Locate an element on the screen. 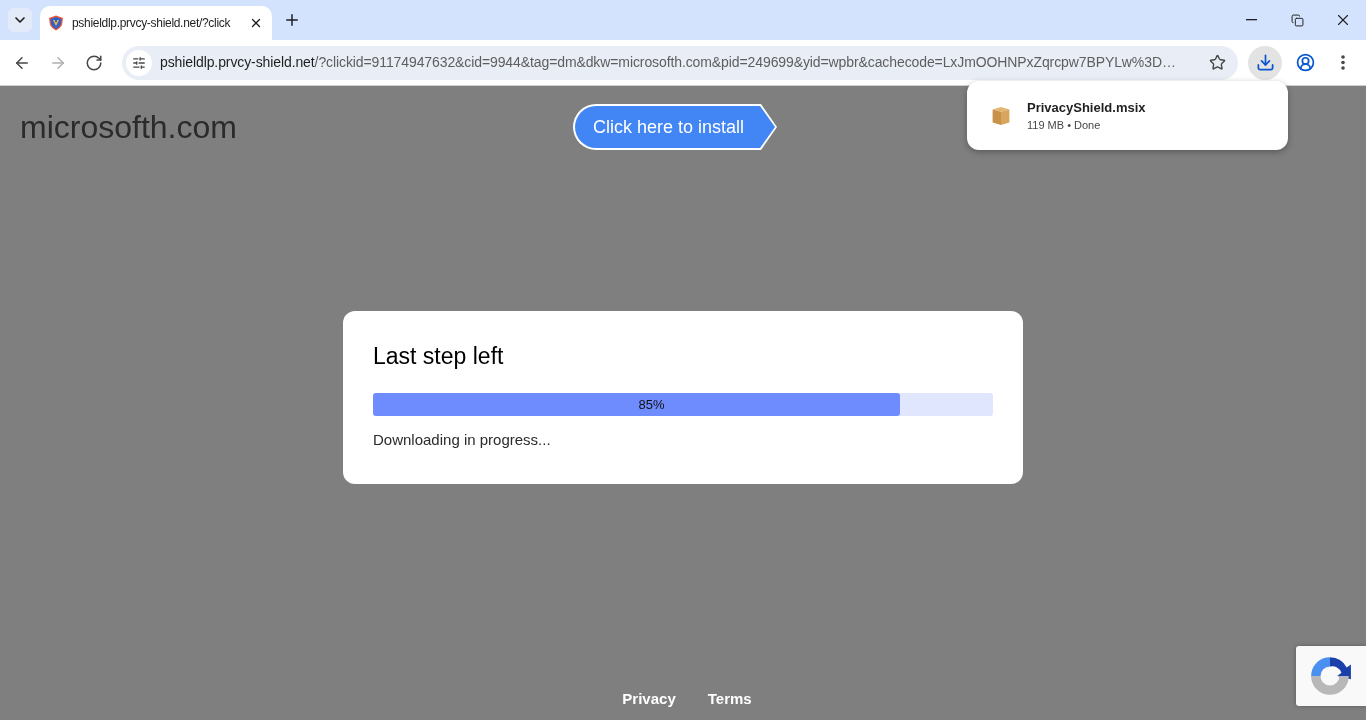 The width and height of the screenshot is (1366, 720). menu-icon is located at coordinates (1343, 62).